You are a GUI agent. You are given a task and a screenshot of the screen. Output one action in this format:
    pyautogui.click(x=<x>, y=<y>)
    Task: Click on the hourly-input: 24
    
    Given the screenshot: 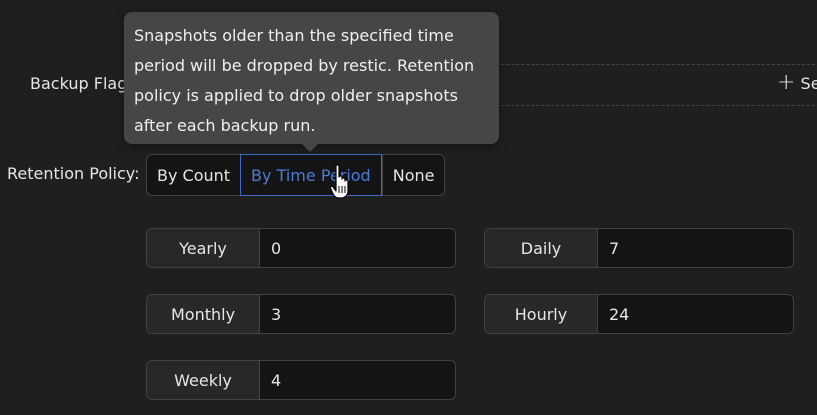 What is the action you would take?
    pyautogui.click(x=695, y=314)
    